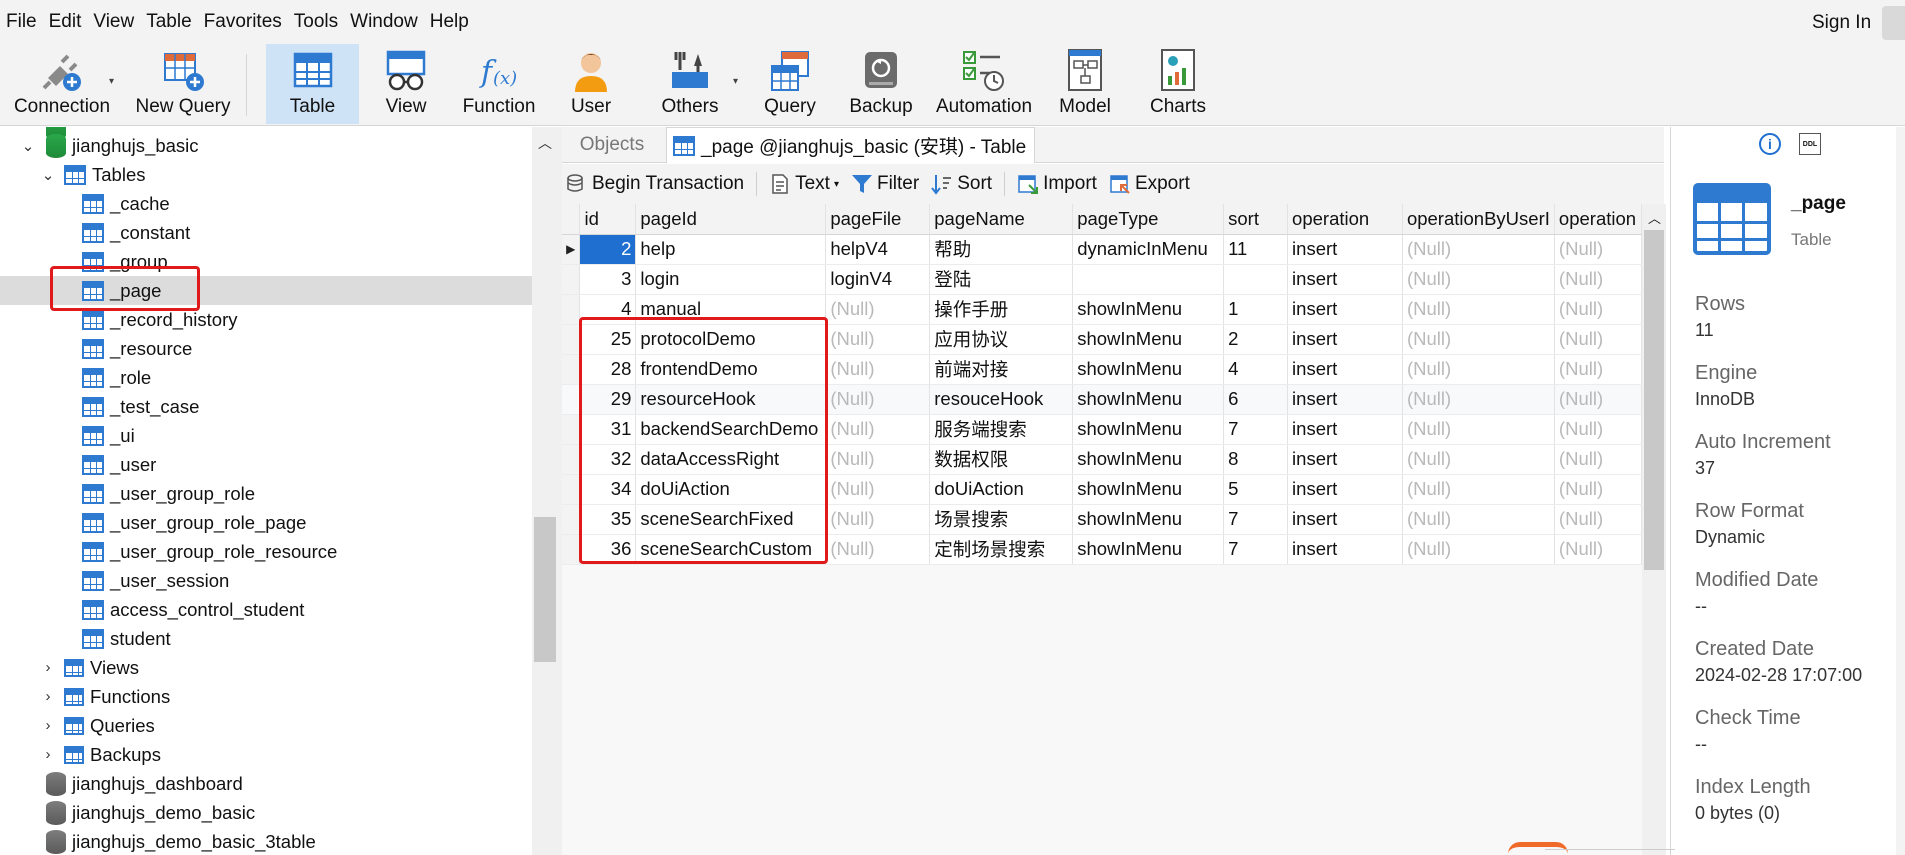 This screenshot has height=855, width=1905. I want to click on connection-button: Connection, so click(62, 84).